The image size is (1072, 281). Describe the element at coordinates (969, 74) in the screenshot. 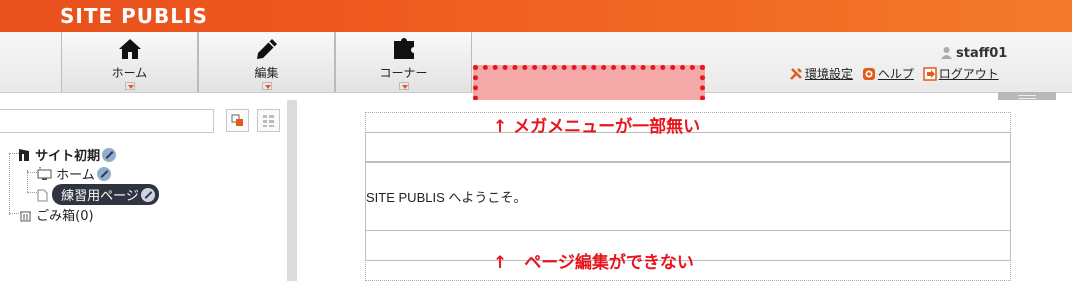

I see `logout-link: ログアウト` at that location.